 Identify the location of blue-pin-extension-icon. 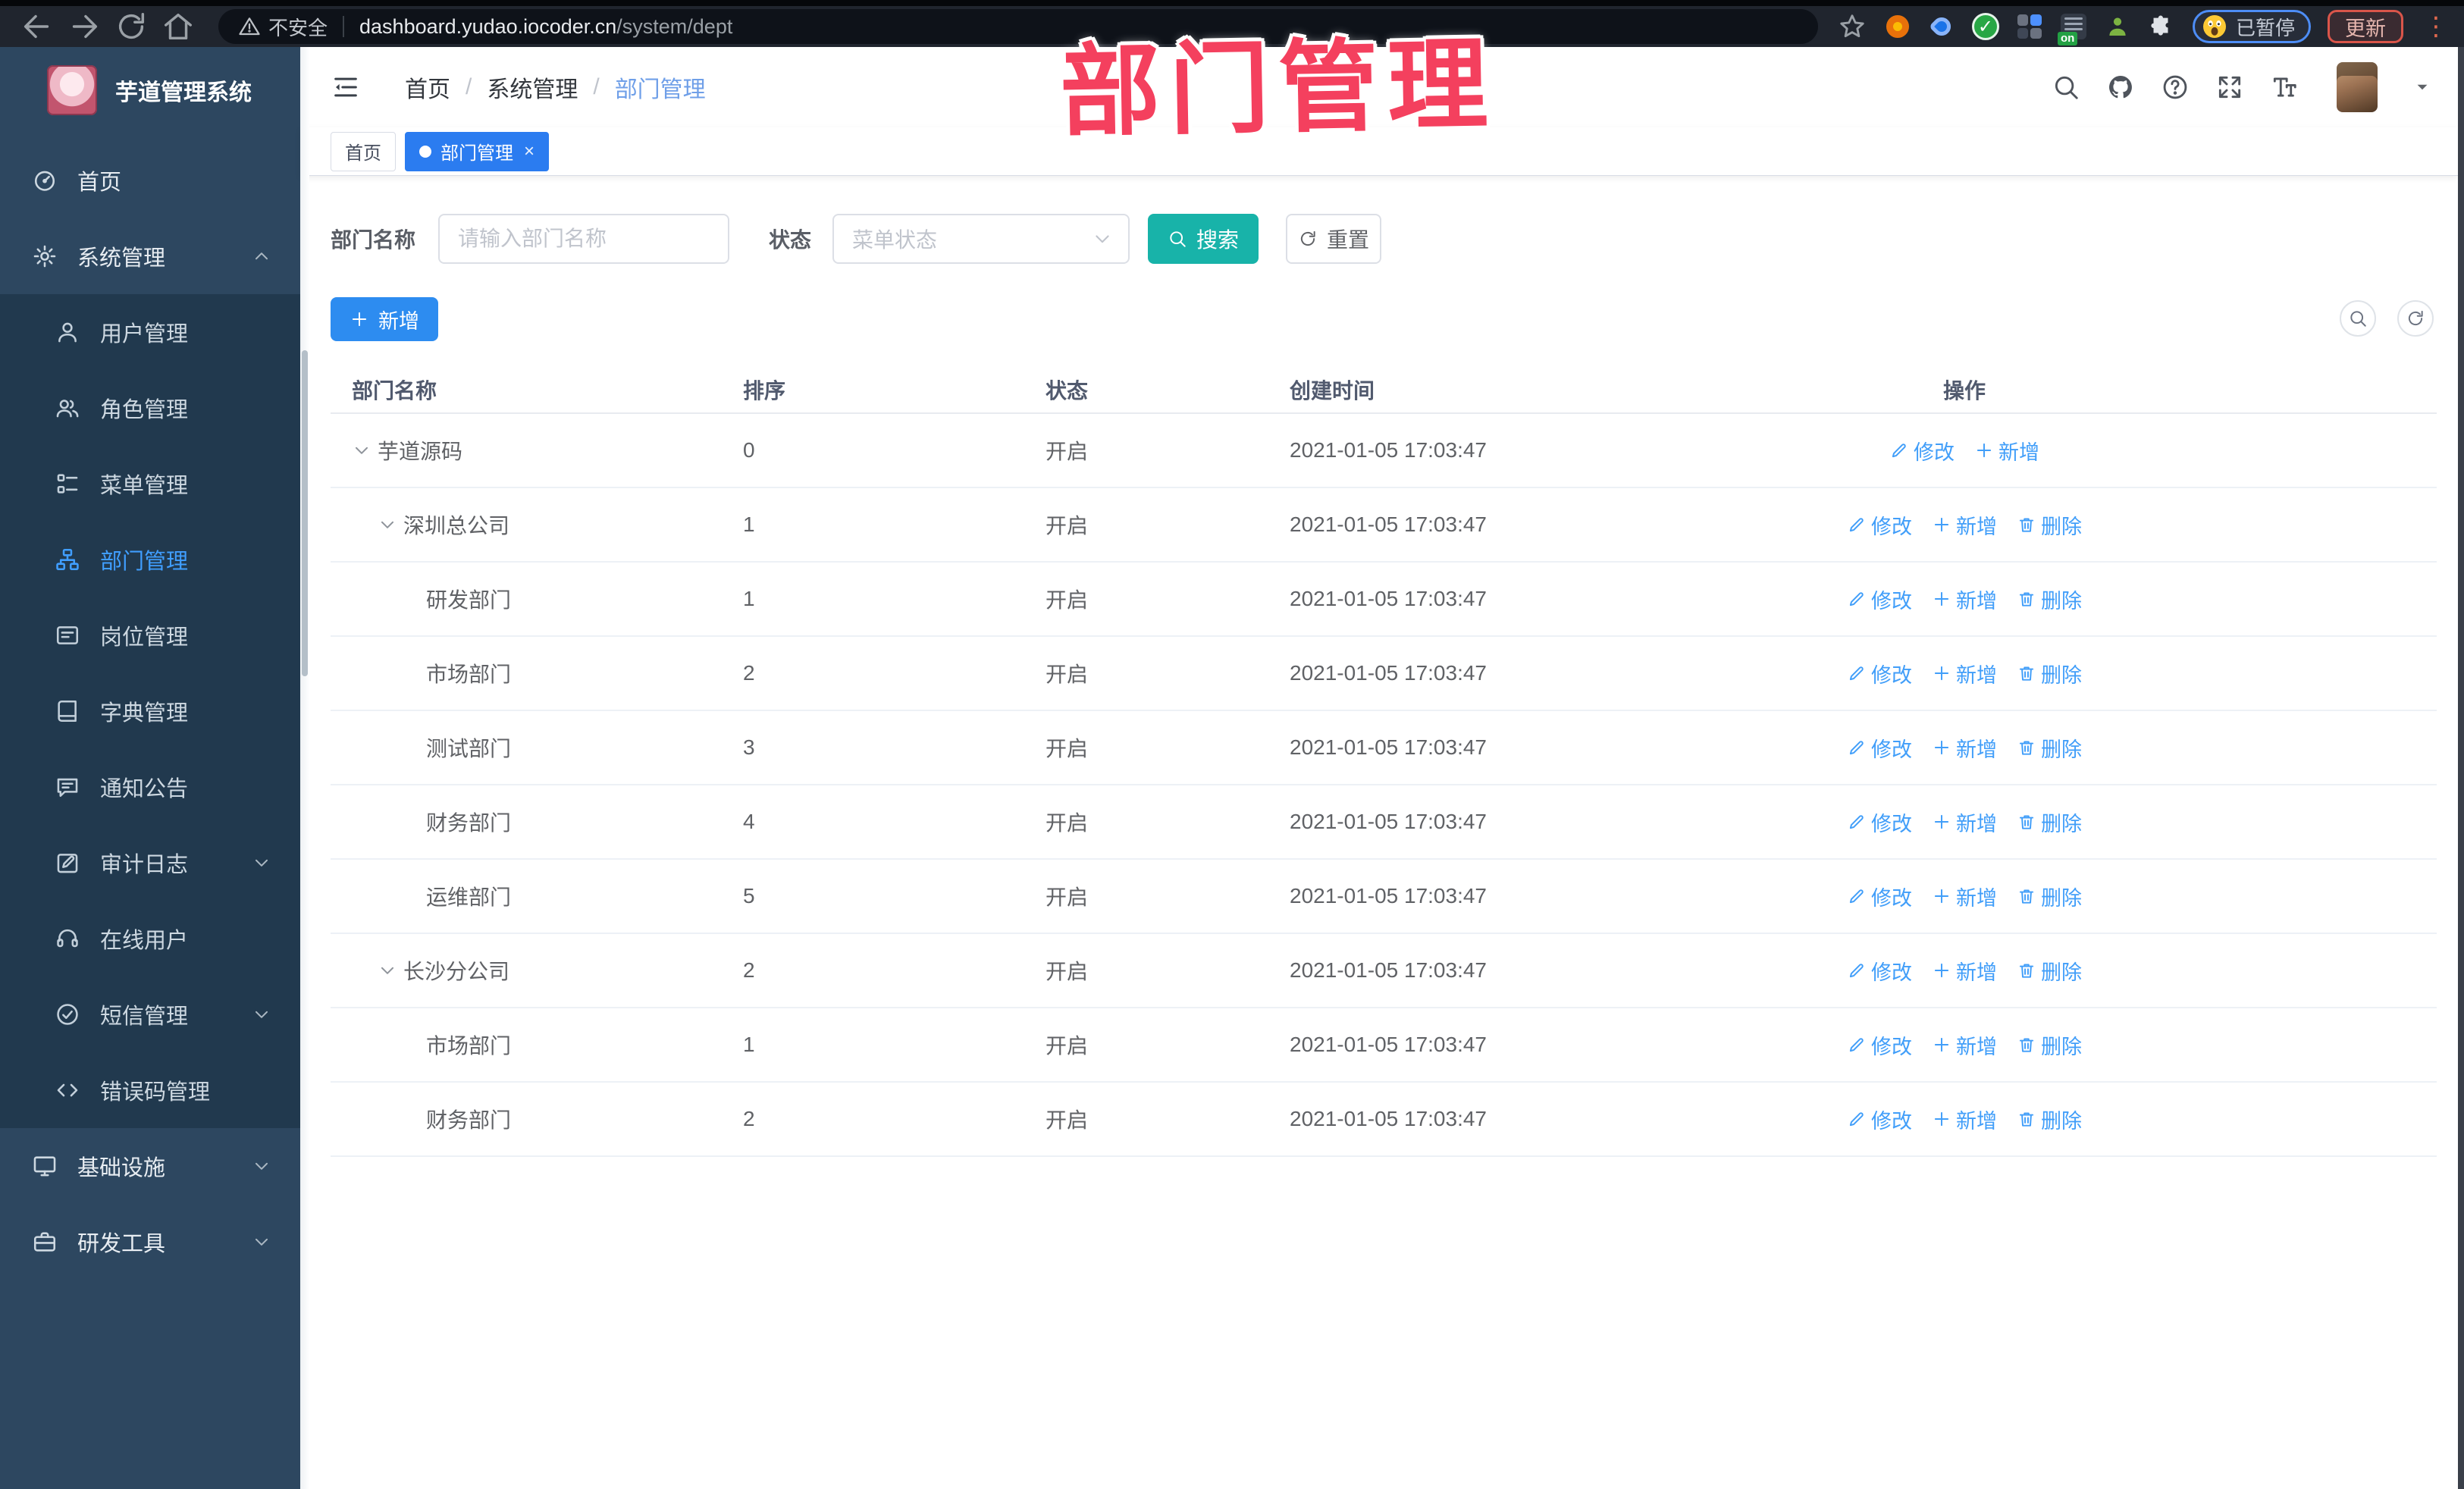
(1942, 27).